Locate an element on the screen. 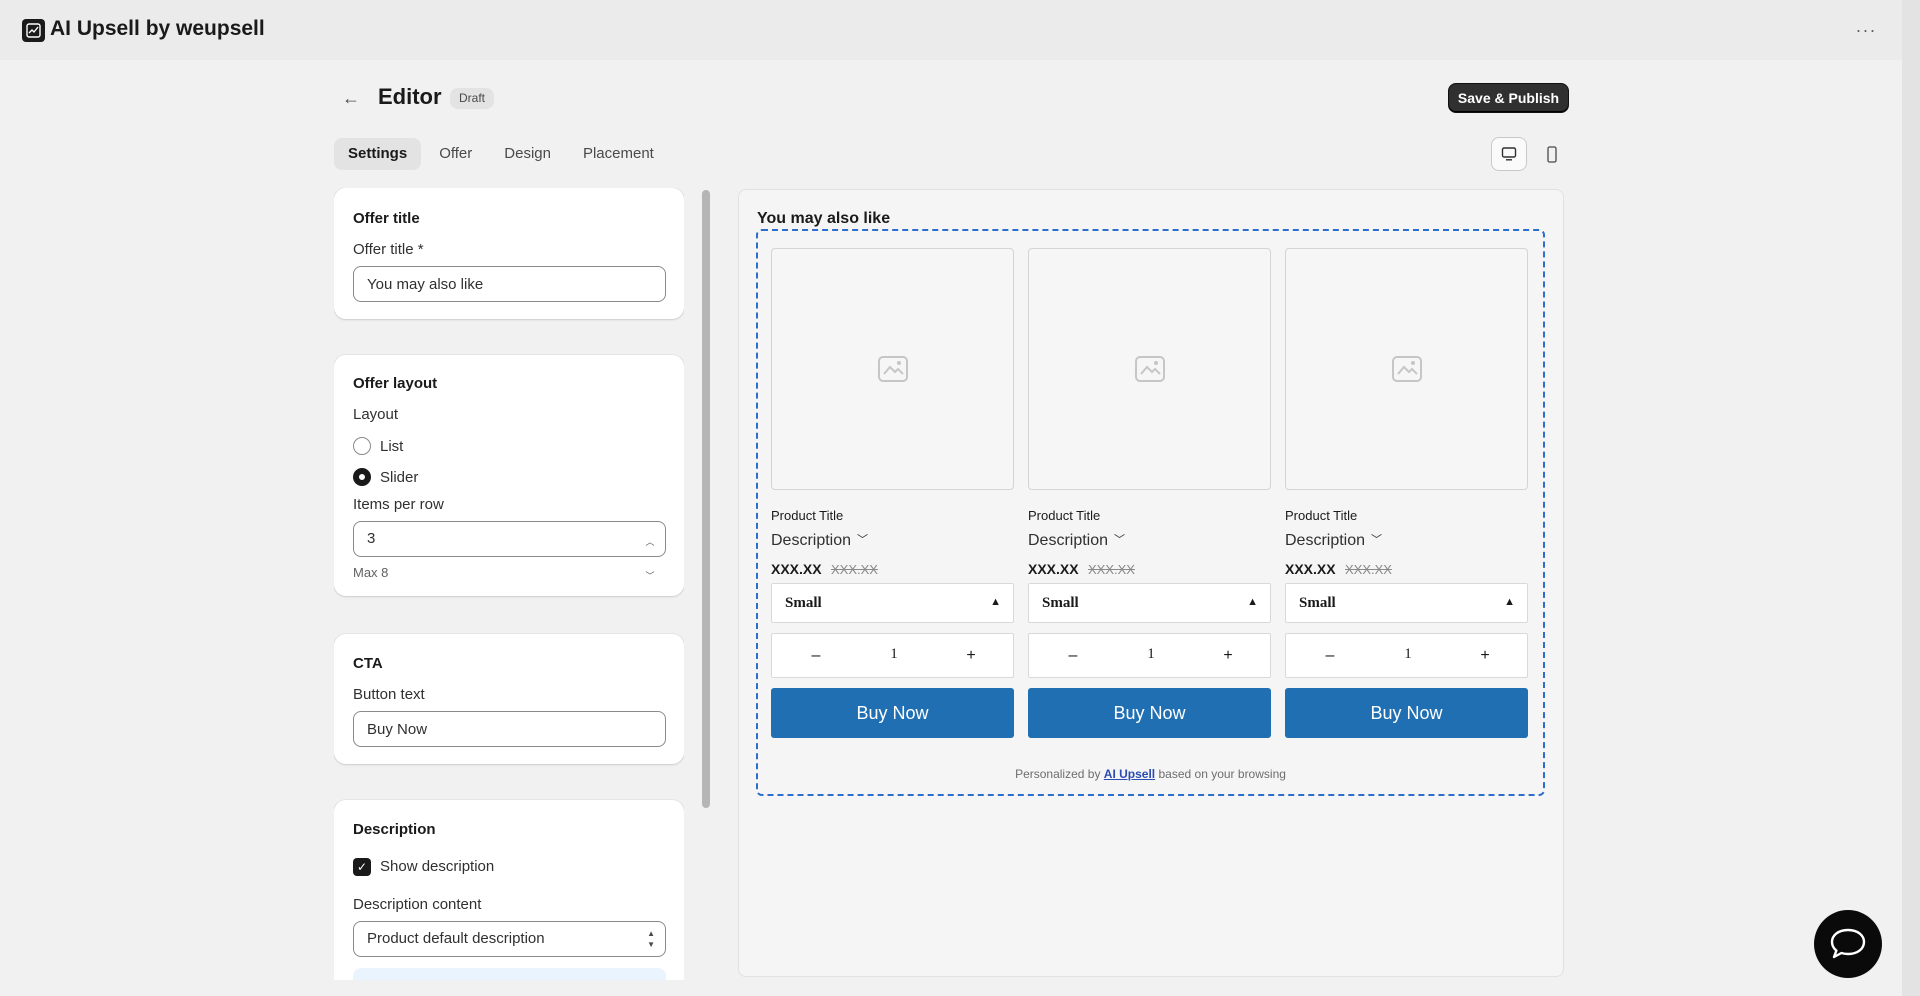 This screenshot has height=996, width=1920. description-content-label: Description content is located at coordinates (417, 904).